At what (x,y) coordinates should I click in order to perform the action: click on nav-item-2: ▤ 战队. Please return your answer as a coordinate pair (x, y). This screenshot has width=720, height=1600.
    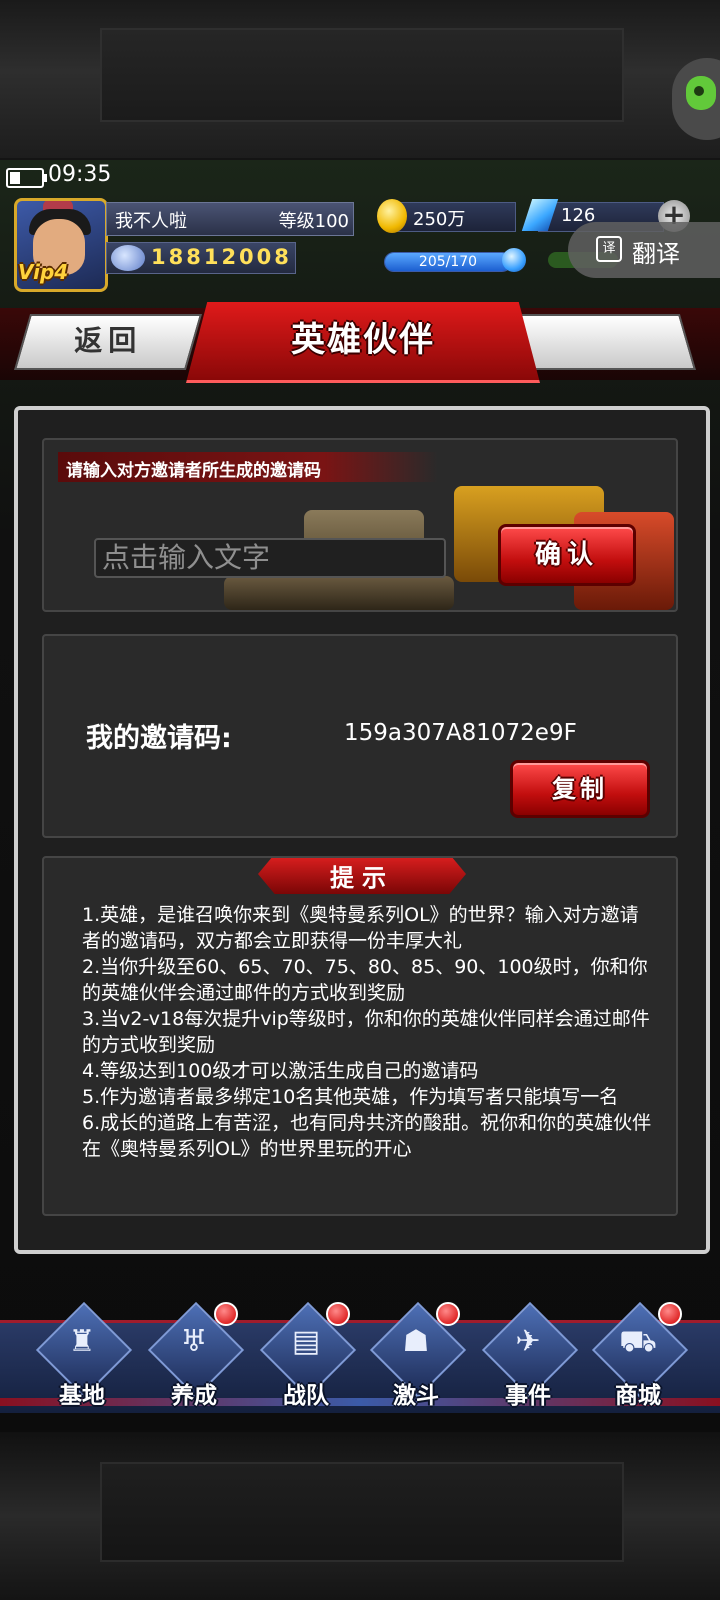
    Looking at the image, I should click on (306, 1356).